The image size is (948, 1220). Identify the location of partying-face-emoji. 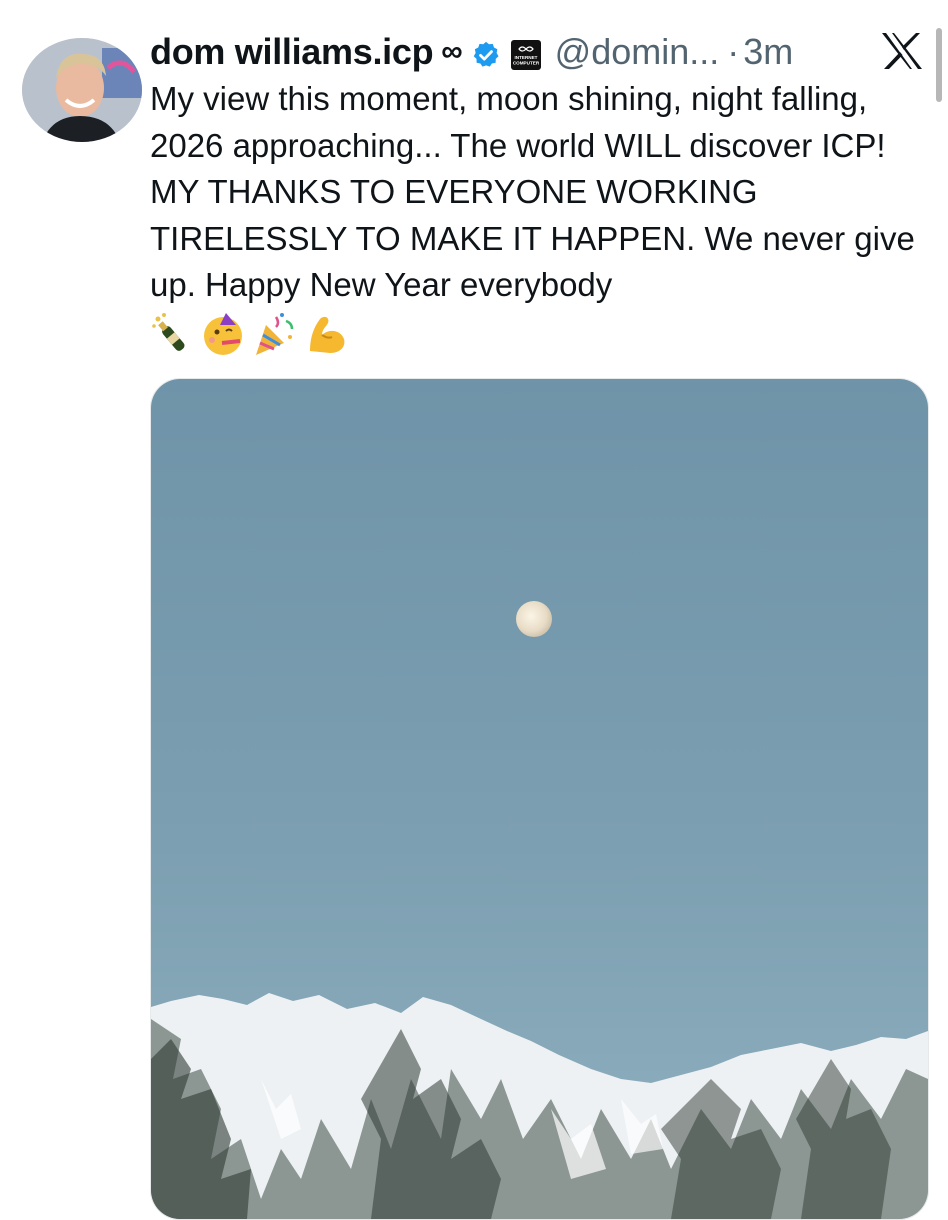
(223, 334).